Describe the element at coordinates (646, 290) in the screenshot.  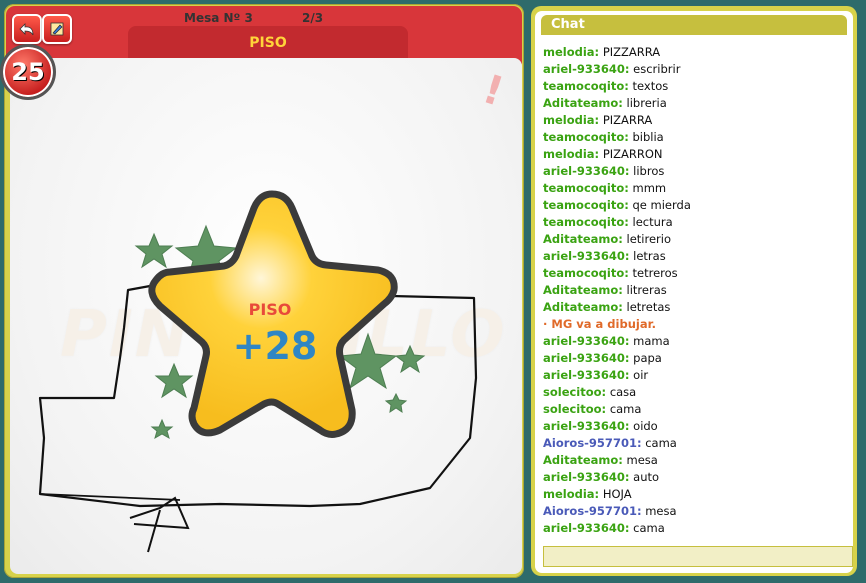
I see `chat-text: litreras` at that location.